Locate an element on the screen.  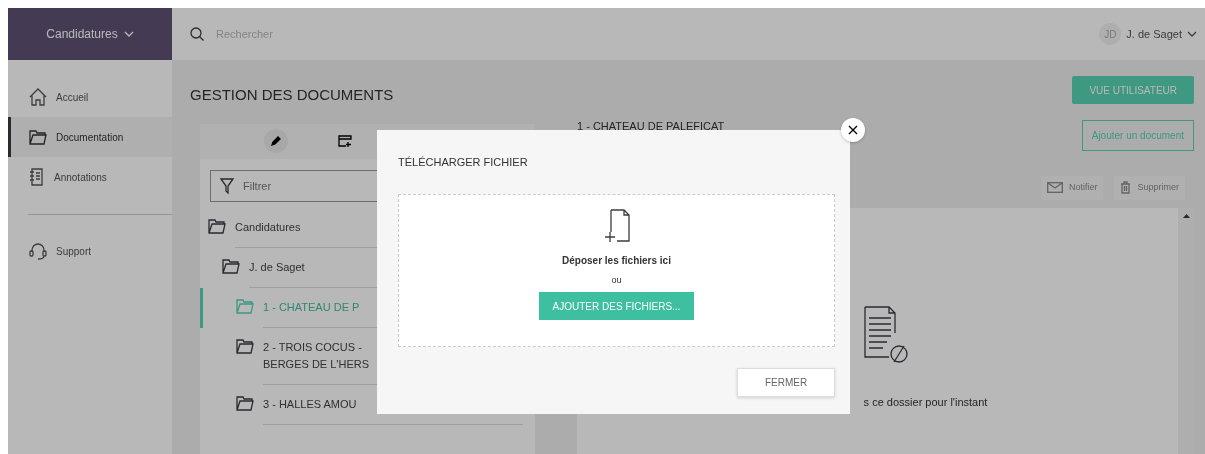
close-button is located at coordinates (853, 130).